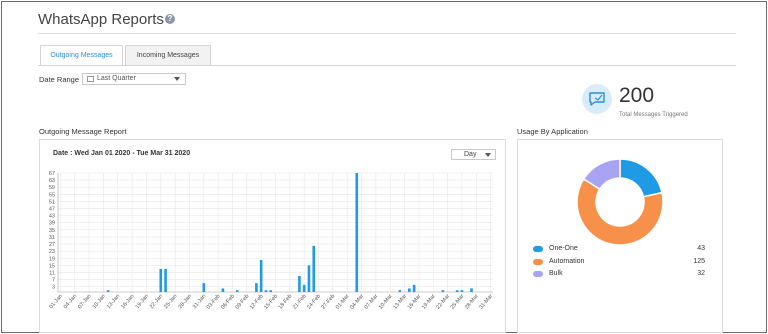  Describe the element at coordinates (619, 275) in the screenshot. I see `legend-item-bulk: Bulk 32` at that location.